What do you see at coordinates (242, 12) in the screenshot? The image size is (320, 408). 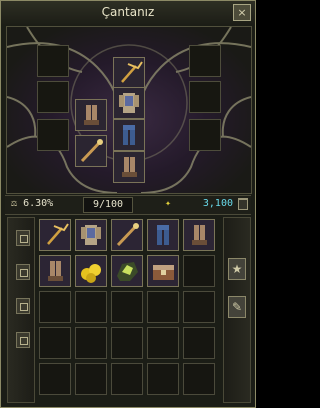 I see `close-button: ×` at bounding box center [242, 12].